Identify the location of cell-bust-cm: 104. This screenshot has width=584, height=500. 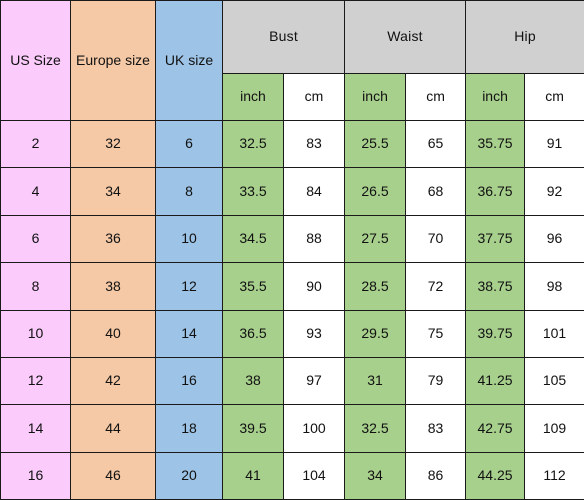
(314, 475).